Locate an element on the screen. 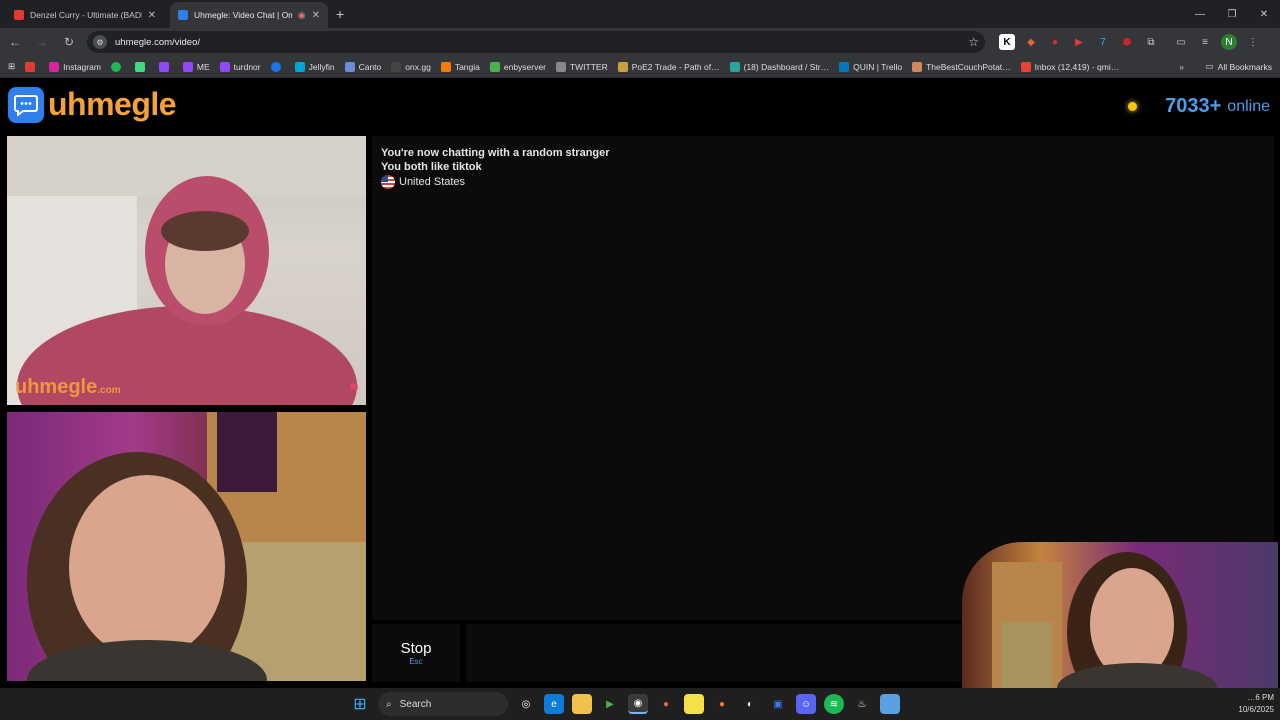  apps-grid-icon: ⊞ is located at coordinates (11, 66).